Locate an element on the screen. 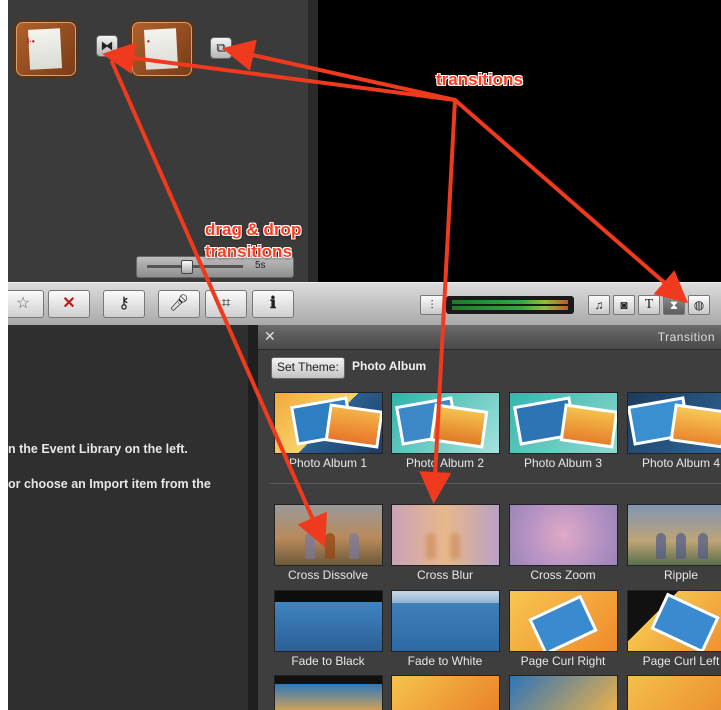 The image size is (721, 710). transitions-icon: ⧗ is located at coordinates (674, 305).